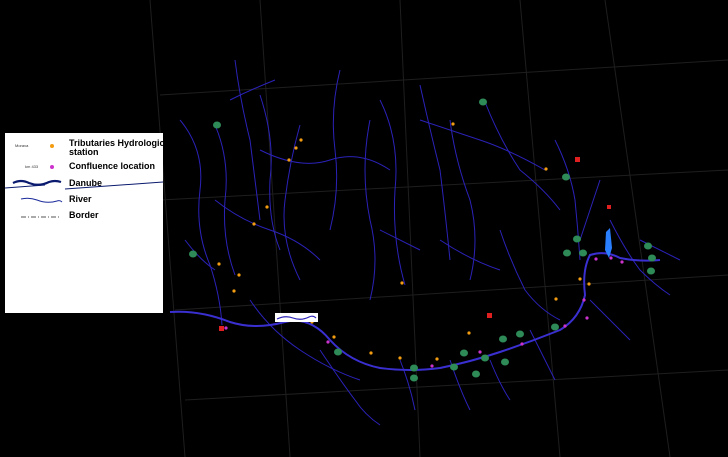  I want to click on legend-label: Danube, so click(86, 183).